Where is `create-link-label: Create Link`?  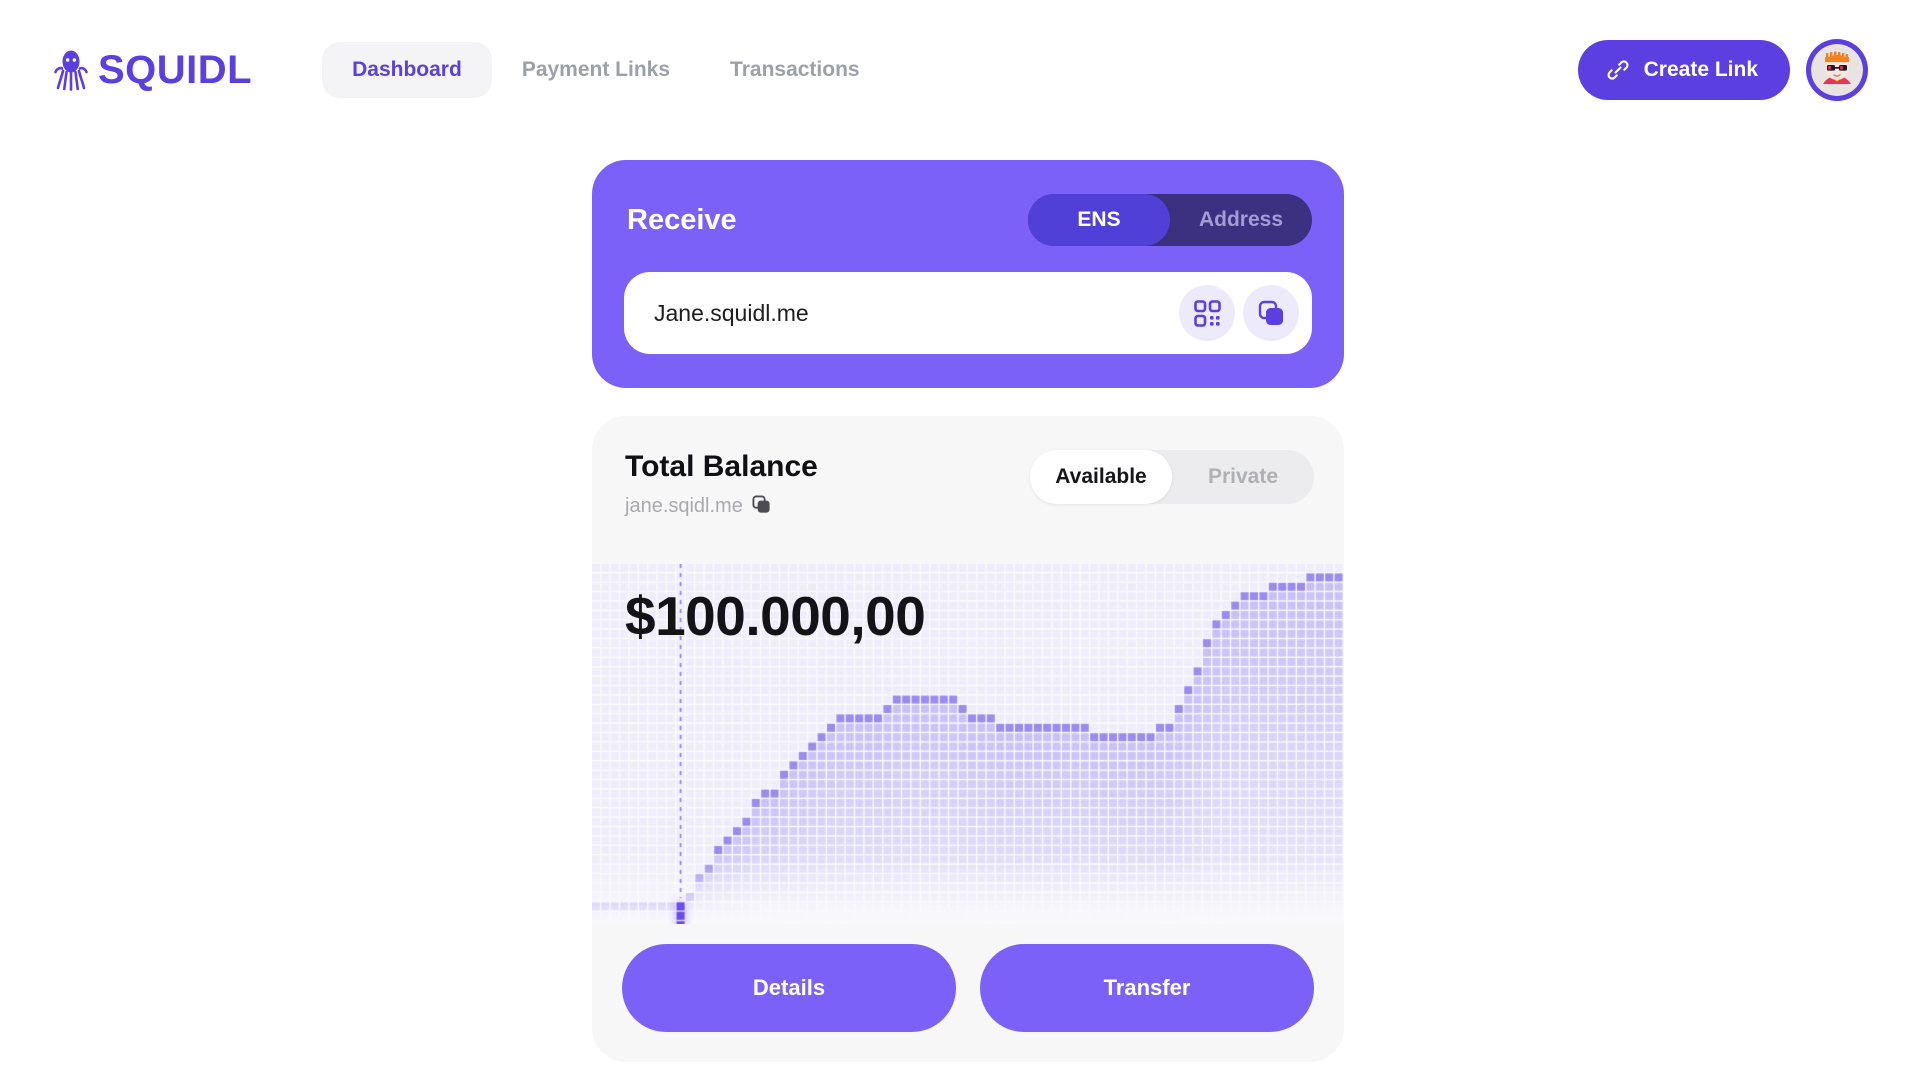
create-link-label: Create Link is located at coordinates (1700, 69).